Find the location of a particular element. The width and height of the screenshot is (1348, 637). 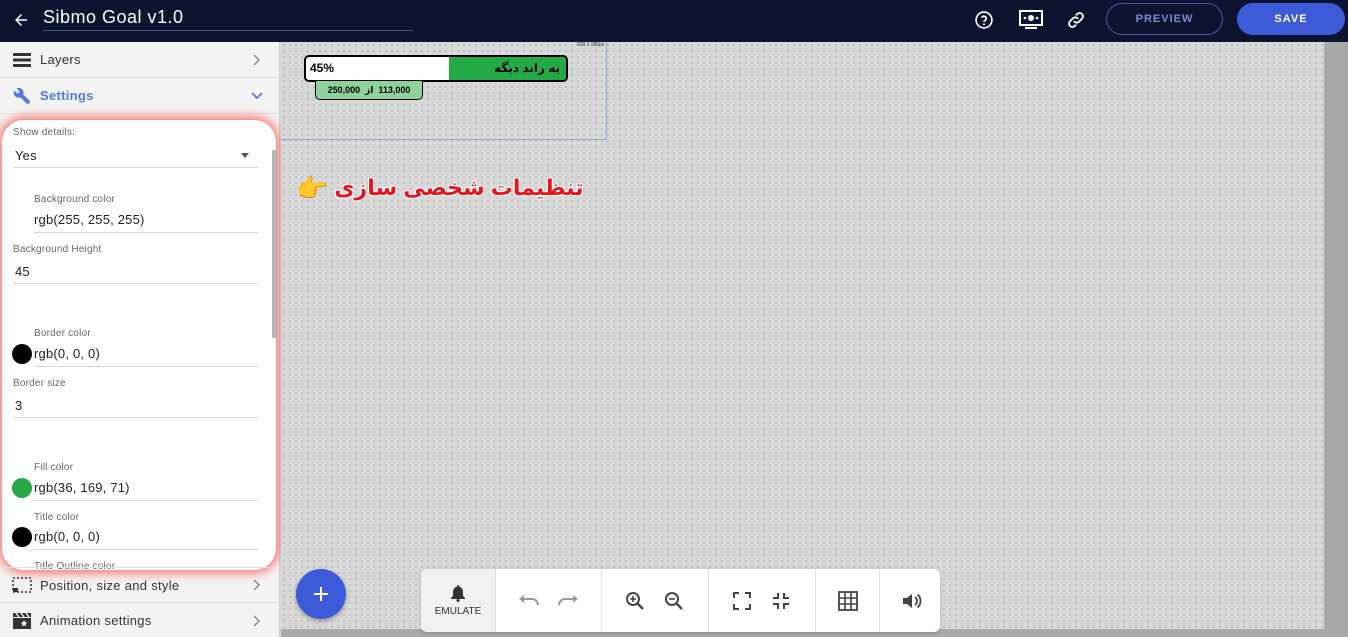

plus-icon is located at coordinates (321, 594).